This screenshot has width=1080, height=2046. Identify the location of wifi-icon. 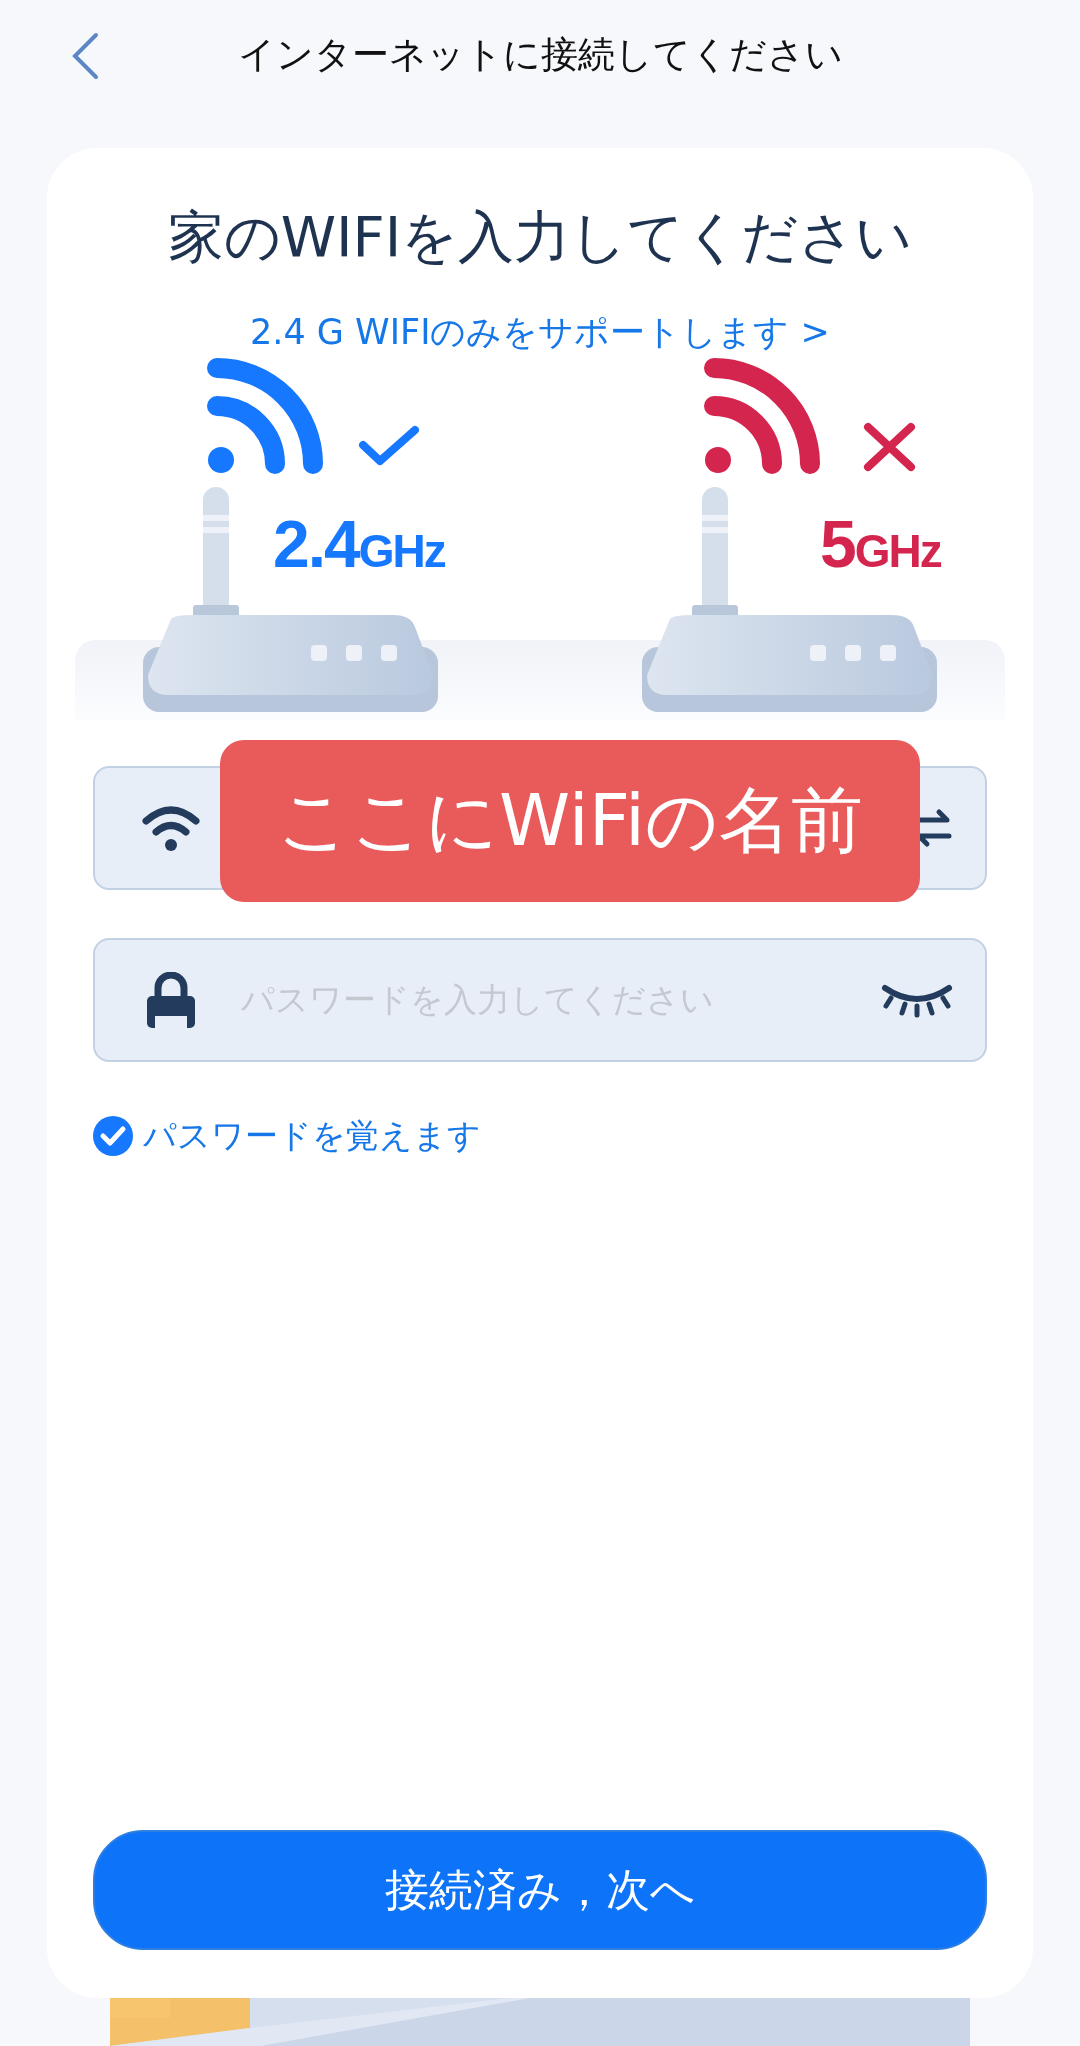
(171, 828).